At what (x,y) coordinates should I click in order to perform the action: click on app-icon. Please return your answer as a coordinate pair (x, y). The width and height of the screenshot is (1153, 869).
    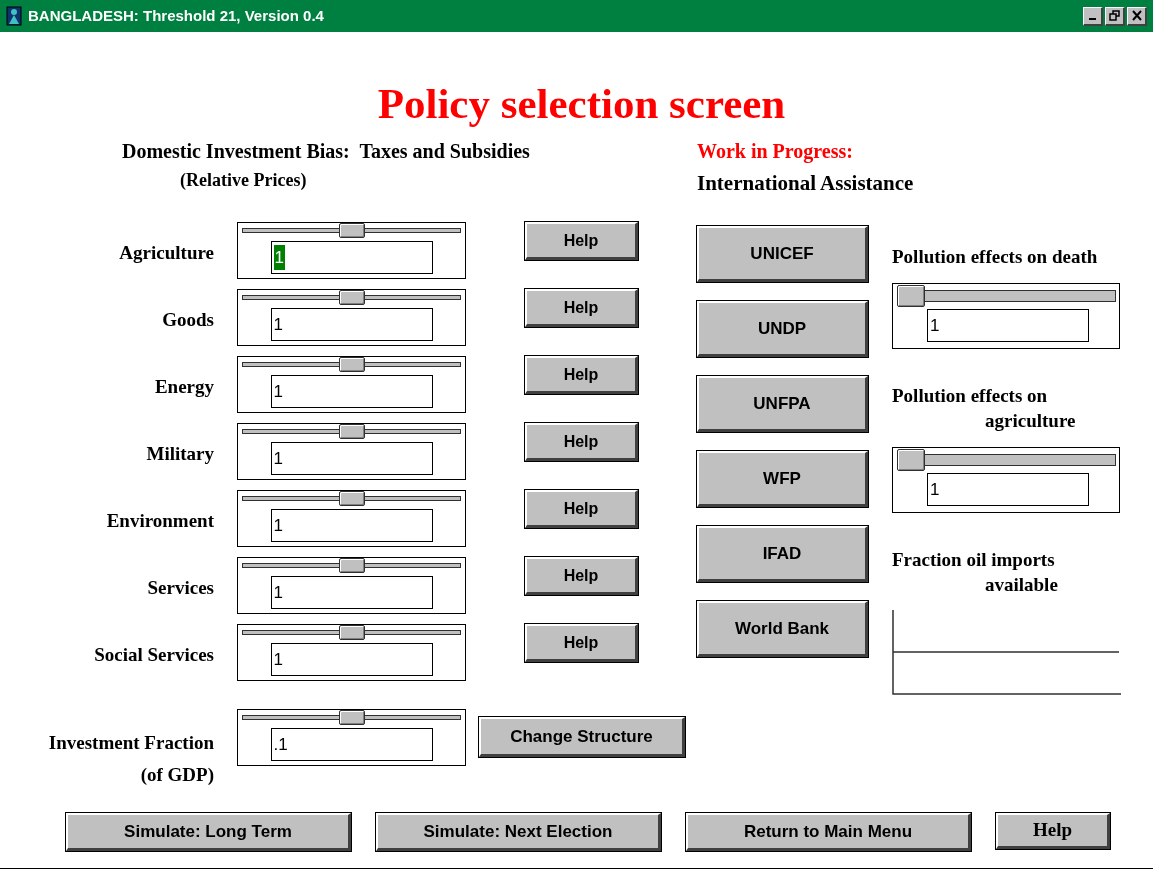
    Looking at the image, I should click on (14, 16).